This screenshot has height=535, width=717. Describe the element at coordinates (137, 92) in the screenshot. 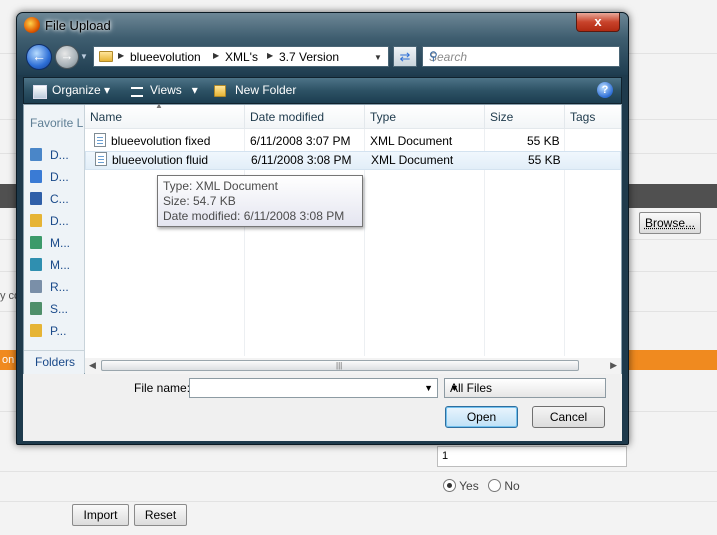

I see `views-icon` at that location.